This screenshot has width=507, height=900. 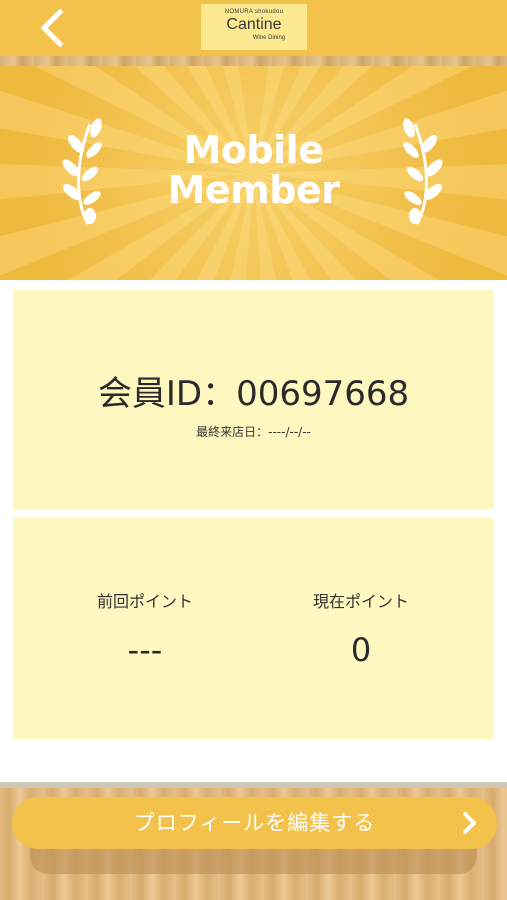 I want to click on logo-sub-text: Wine Dining, so click(x=269, y=38).